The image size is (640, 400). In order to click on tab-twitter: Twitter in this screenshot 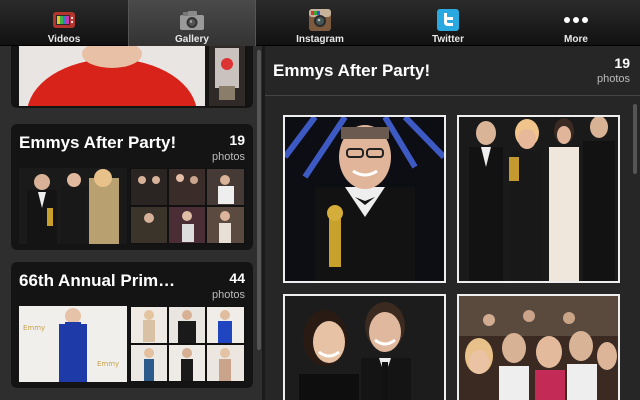, I will do `click(448, 23)`.